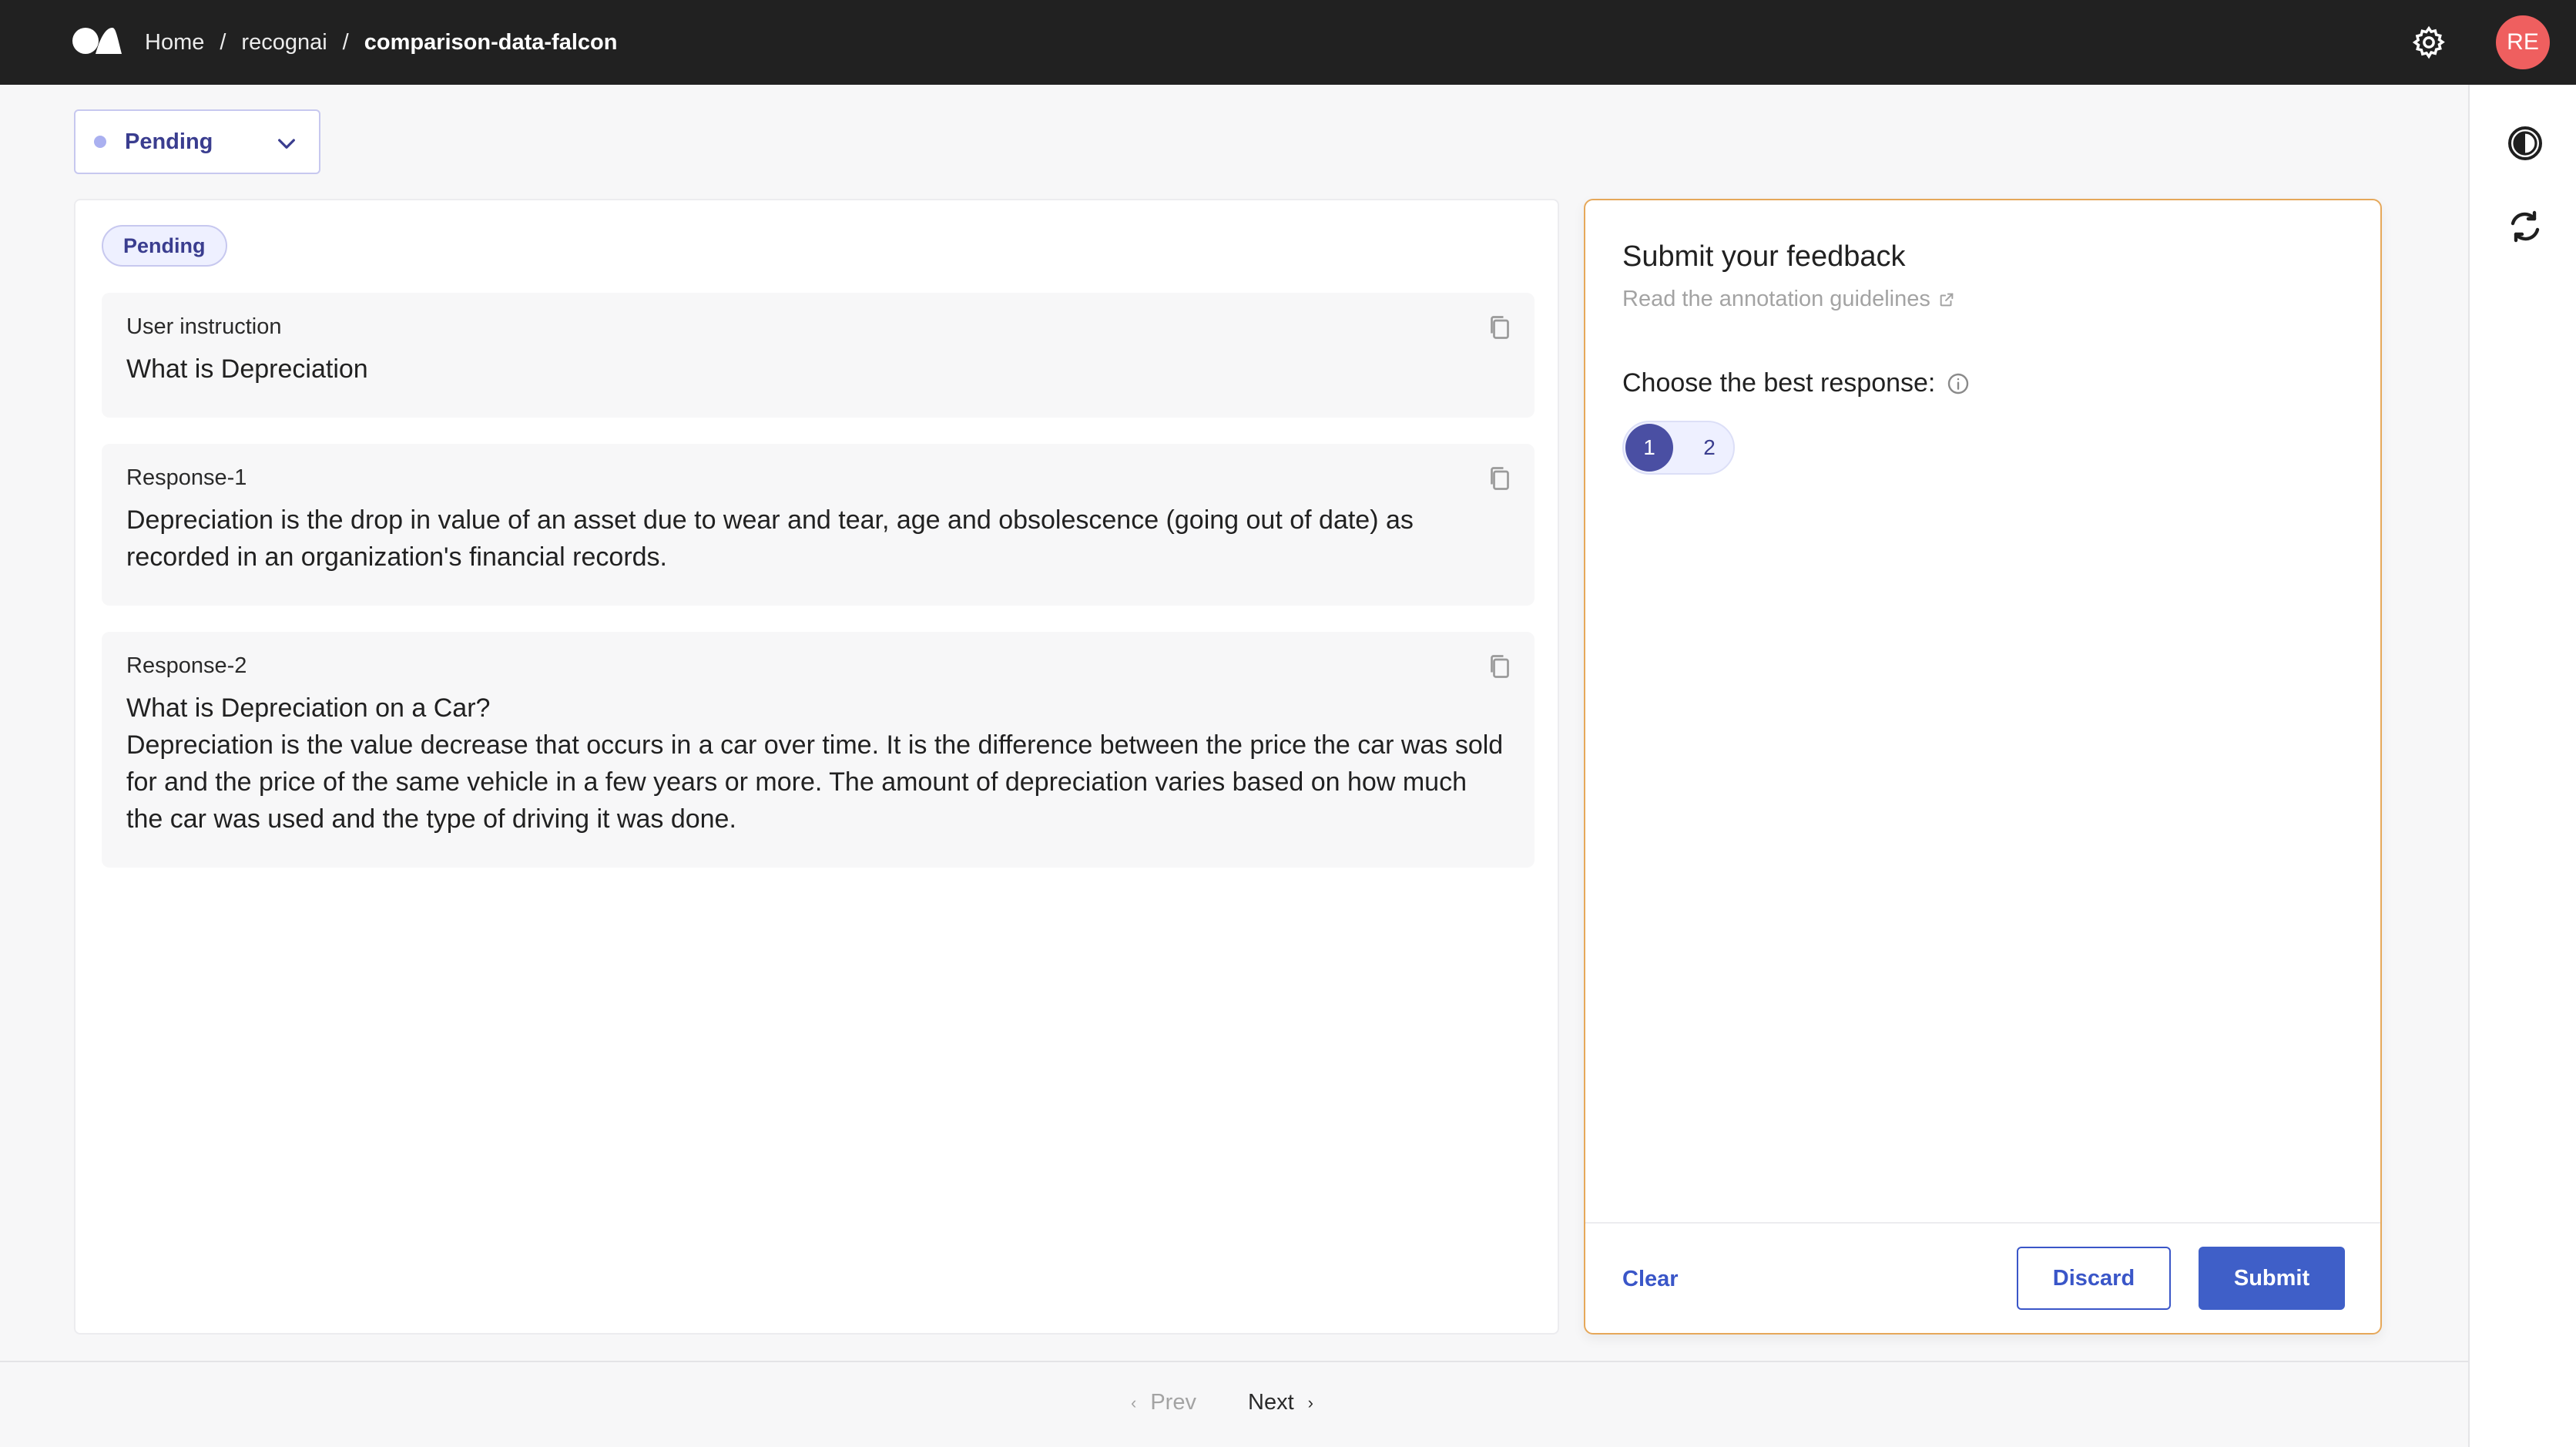 The width and height of the screenshot is (2576, 1447). I want to click on status-dot, so click(100, 142).